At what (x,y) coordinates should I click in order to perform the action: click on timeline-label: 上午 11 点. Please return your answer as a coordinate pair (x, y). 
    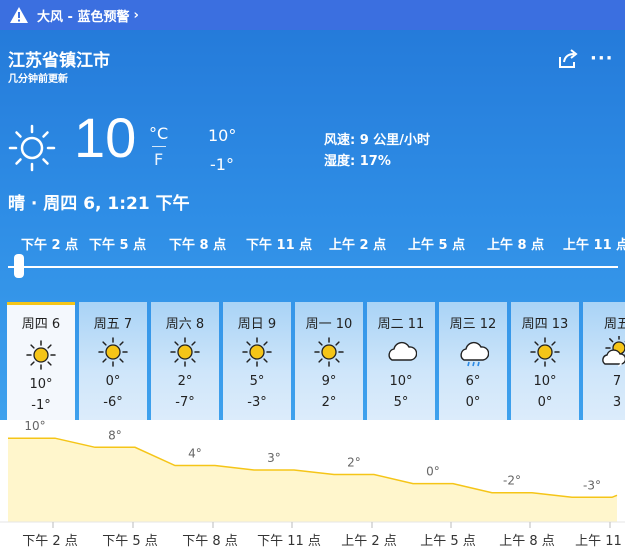
    Looking at the image, I should click on (594, 243).